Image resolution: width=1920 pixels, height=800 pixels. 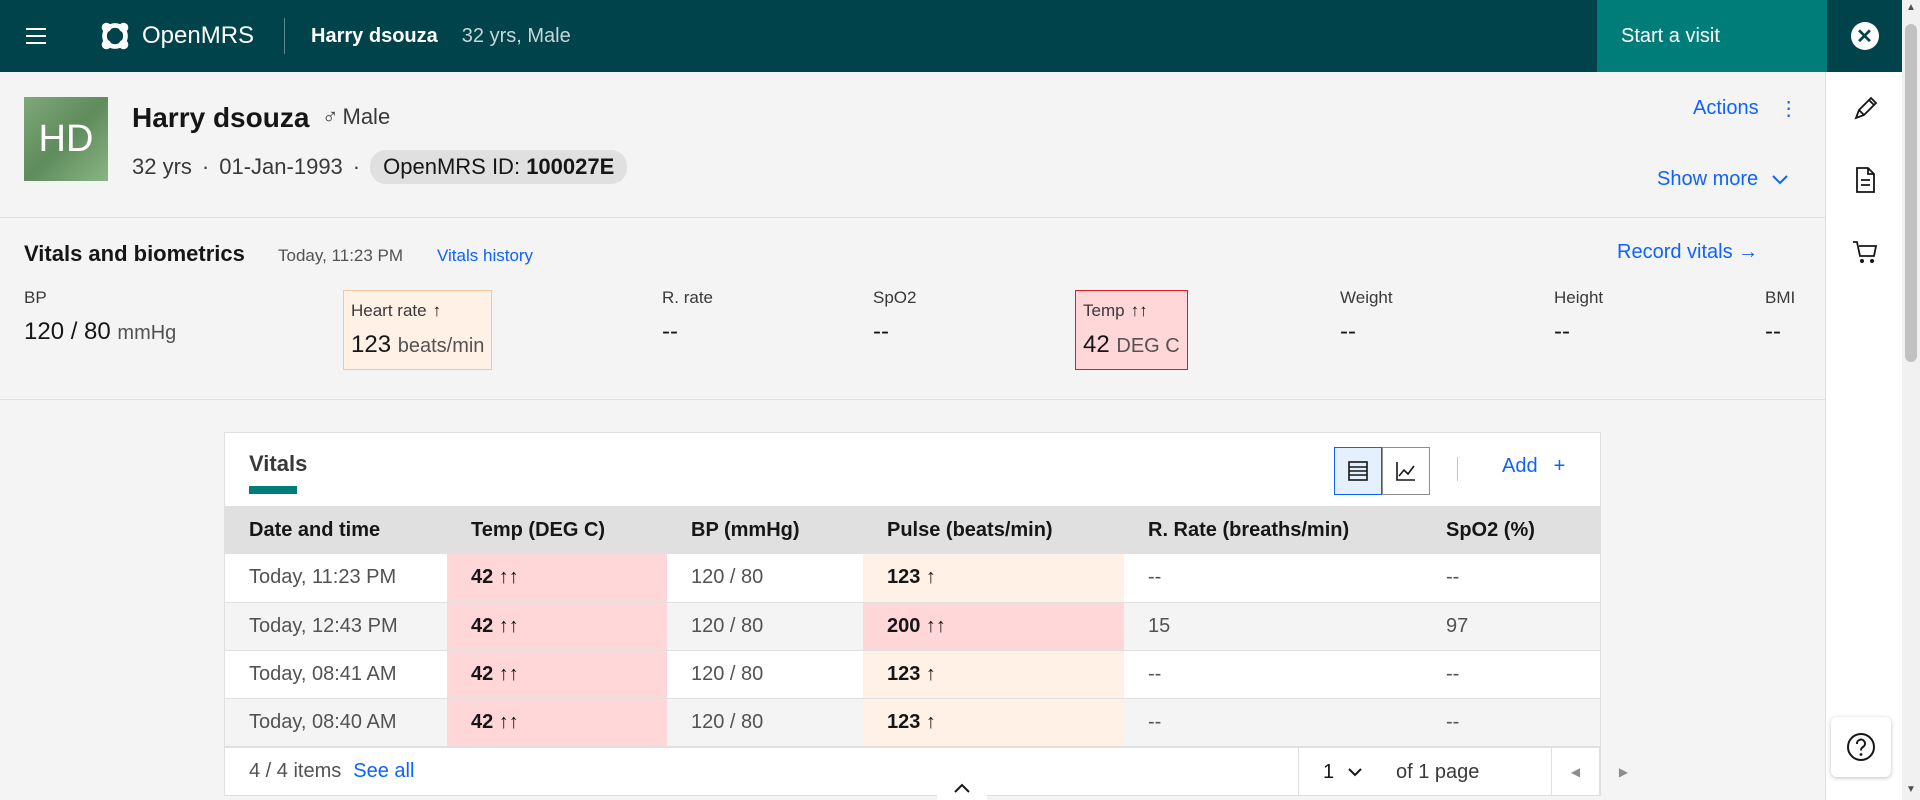 I want to click on vital-label: SpO2, so click(x=895, y=297).